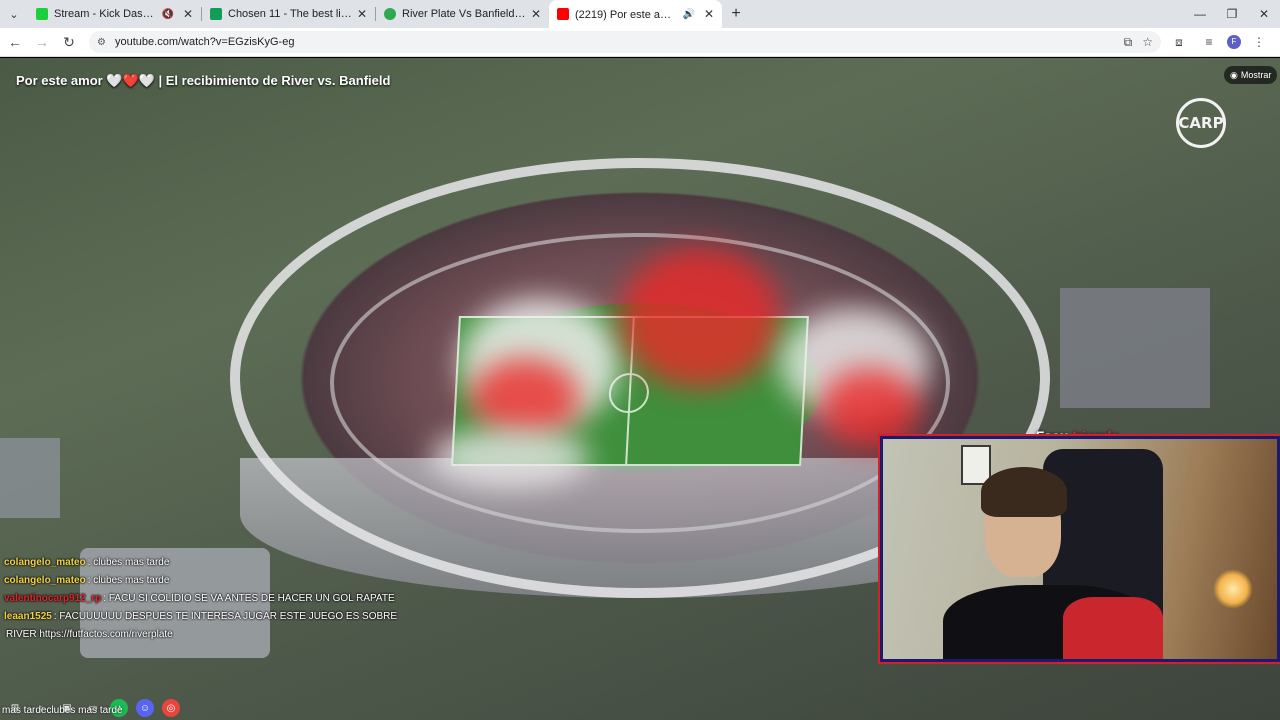 This screenshot has width=1280, height=720. I want to click on muted-speaker-icon: 🔇, so click(167, 14).